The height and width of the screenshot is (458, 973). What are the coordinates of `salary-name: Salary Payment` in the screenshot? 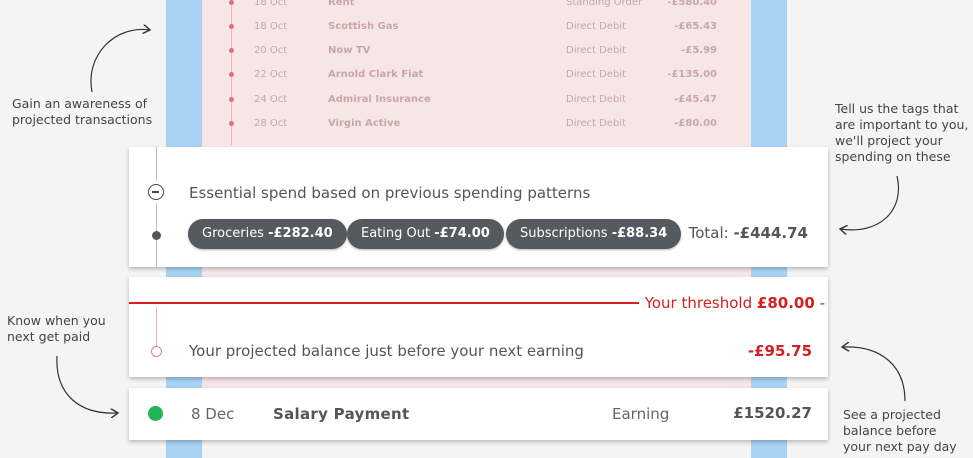 It's located at (341, 414).